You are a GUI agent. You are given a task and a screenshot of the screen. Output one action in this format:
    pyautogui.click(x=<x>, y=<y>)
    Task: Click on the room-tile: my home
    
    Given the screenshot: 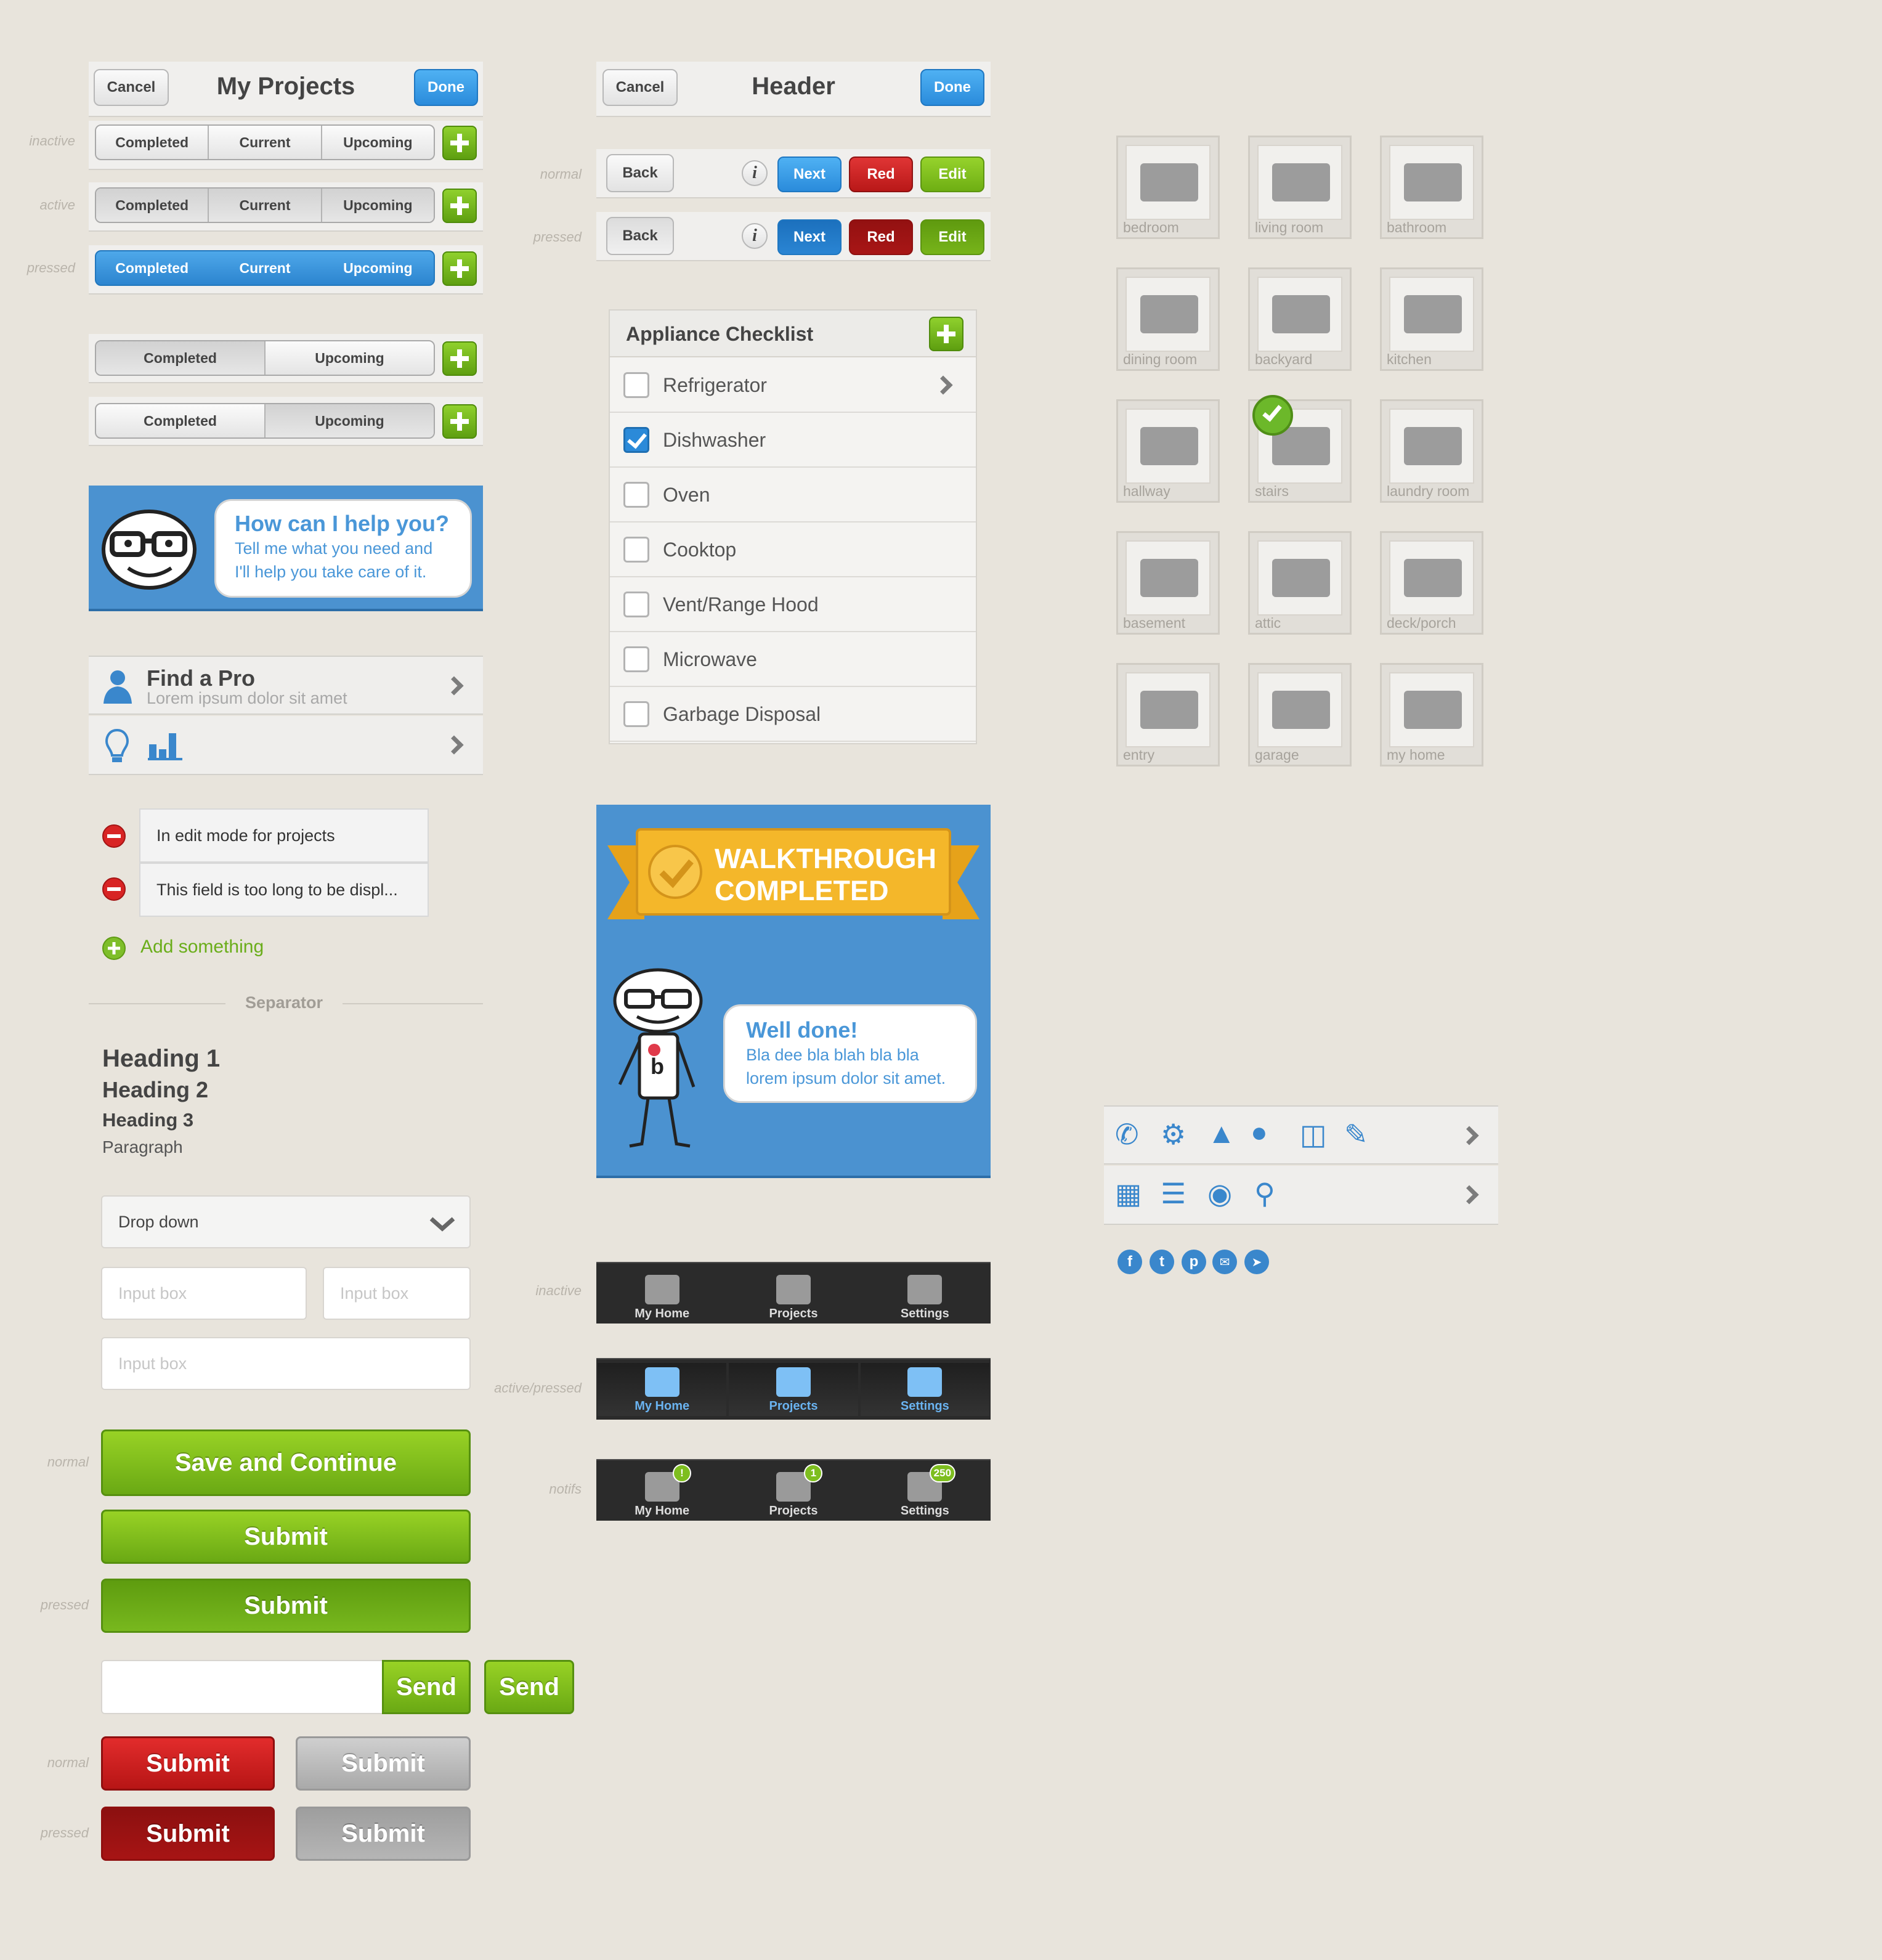 What is the action you would take?
    pyautogui.click(x=1431, y=715)
    